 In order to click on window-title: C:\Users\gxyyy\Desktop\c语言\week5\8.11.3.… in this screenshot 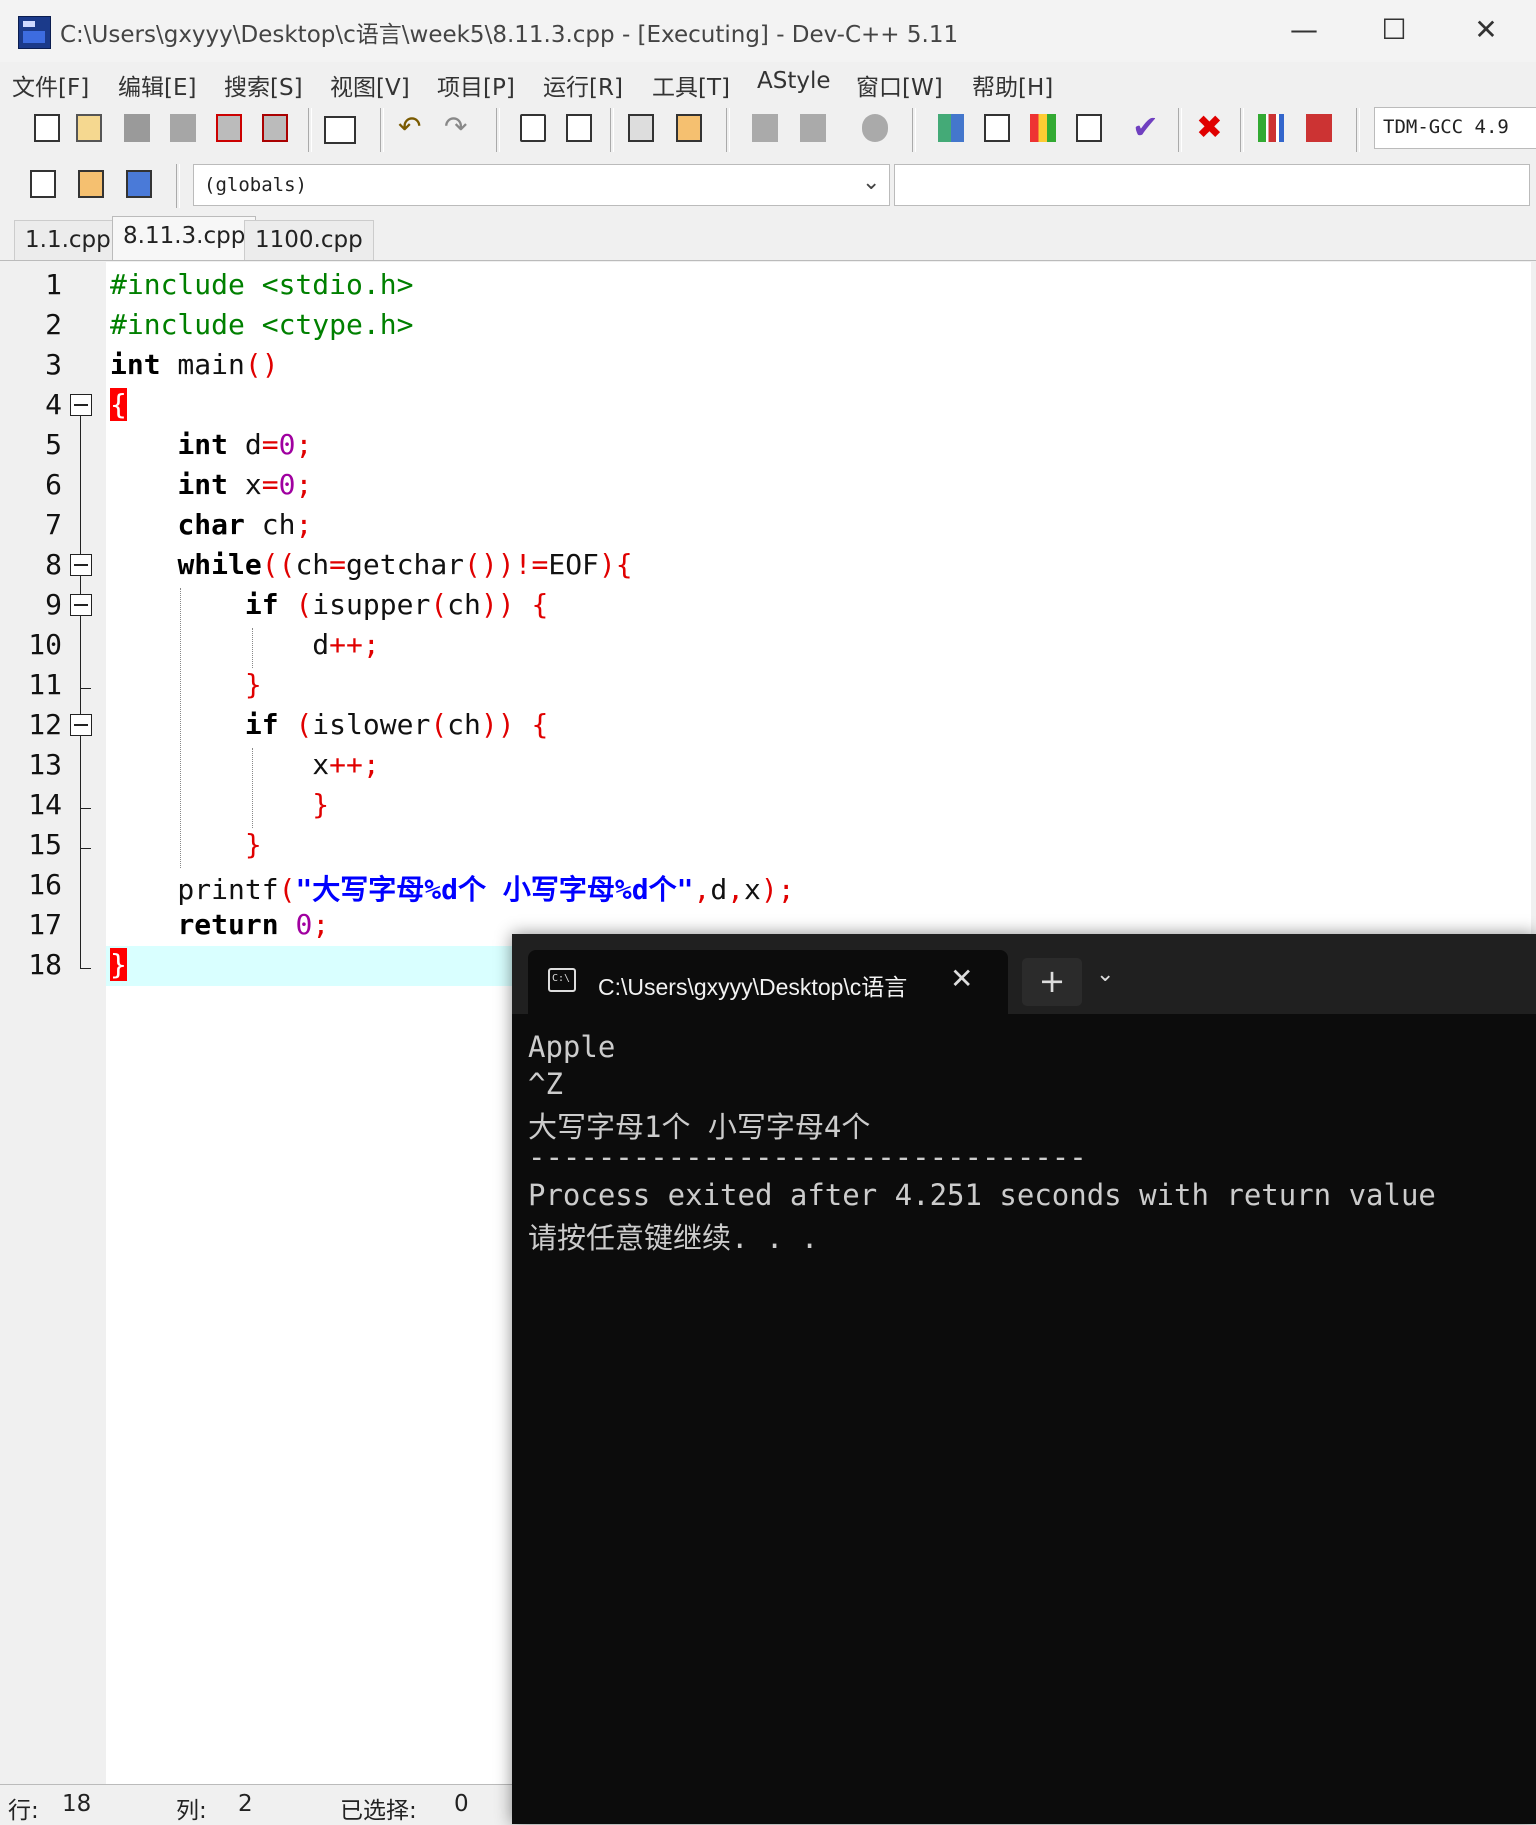, I will do `click(509, 35)`.